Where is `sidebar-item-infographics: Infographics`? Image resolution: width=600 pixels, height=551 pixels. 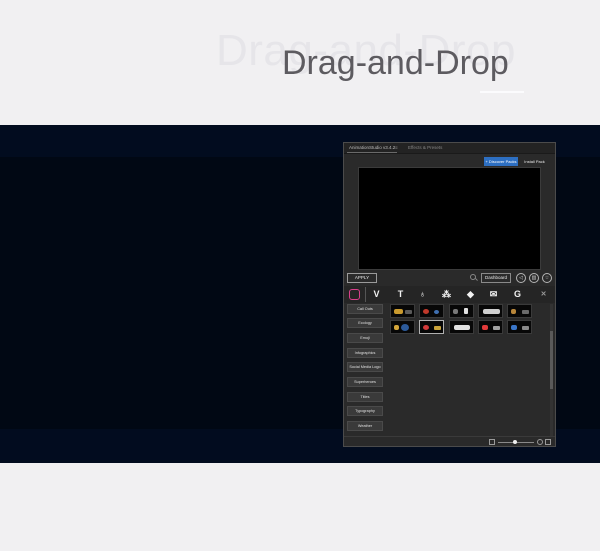 sidebar-item-infographics: Infographics is located at coordinates (365, 353).